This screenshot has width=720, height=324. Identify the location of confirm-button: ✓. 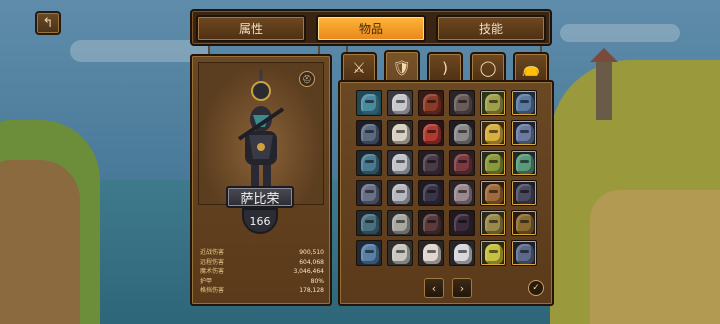
(536, 288).